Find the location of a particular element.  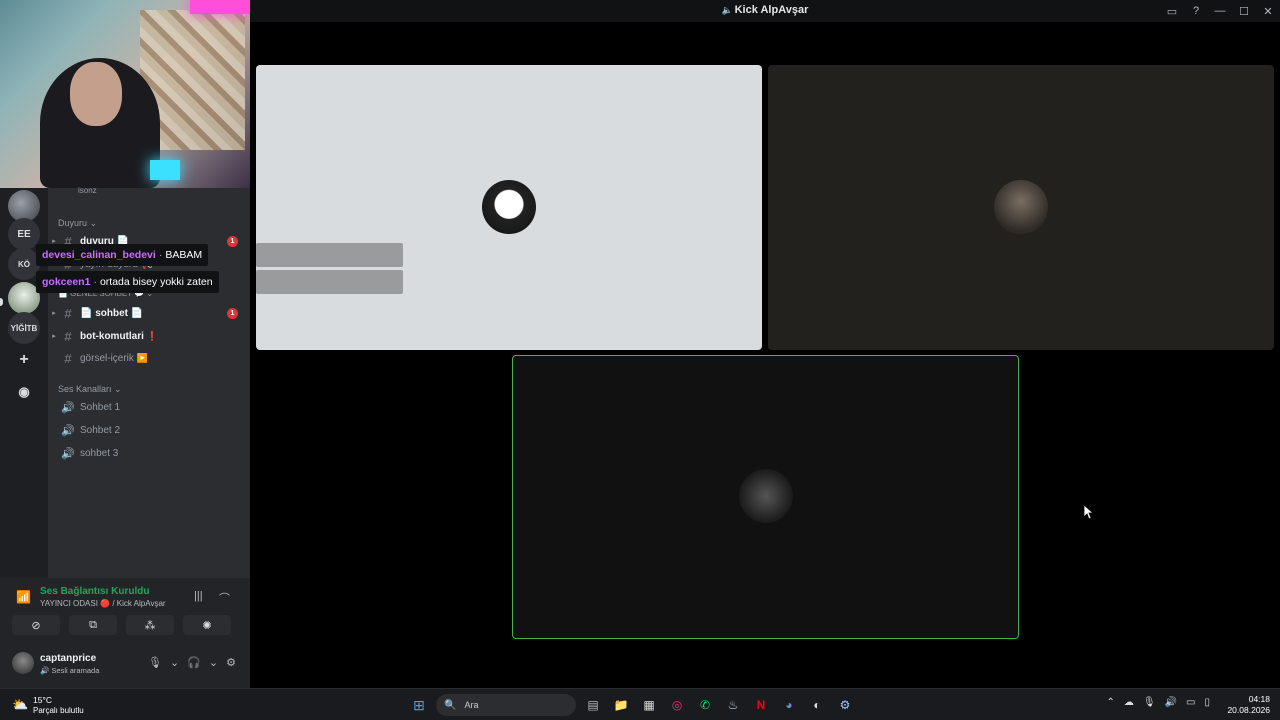

screen-share-button: ⧉ is located at coordinates (93, 625).